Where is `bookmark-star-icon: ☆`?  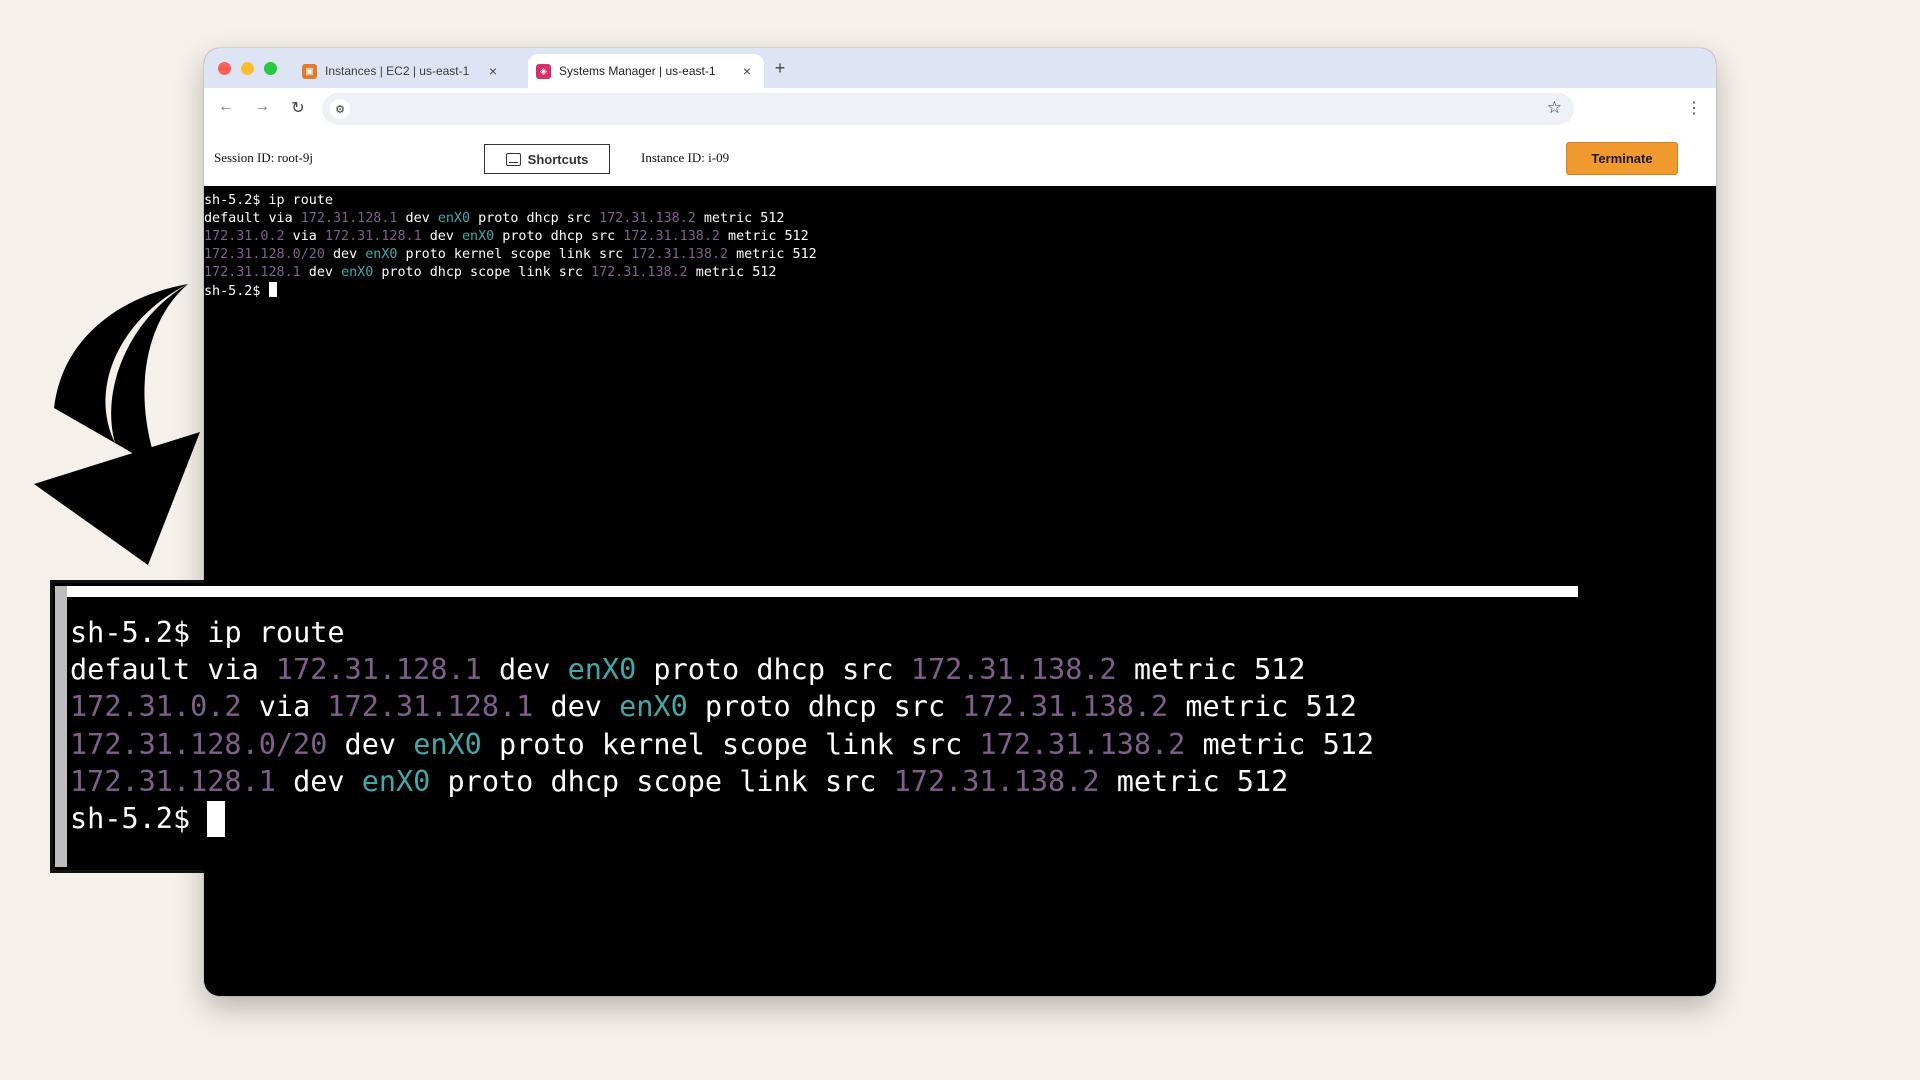
bookmark-star-icon: ☆ is located at coordinates (1554, 108).